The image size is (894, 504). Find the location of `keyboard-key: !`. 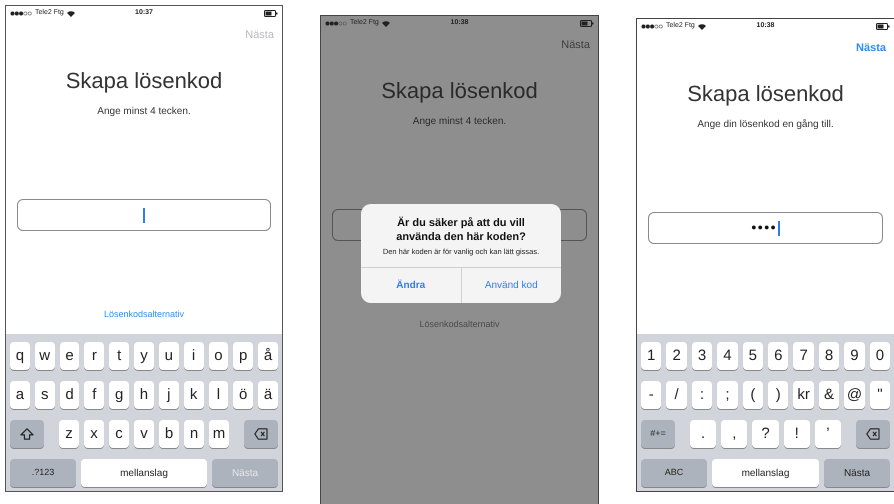

keyboard-key: ! is located at coordinates (797, 434).